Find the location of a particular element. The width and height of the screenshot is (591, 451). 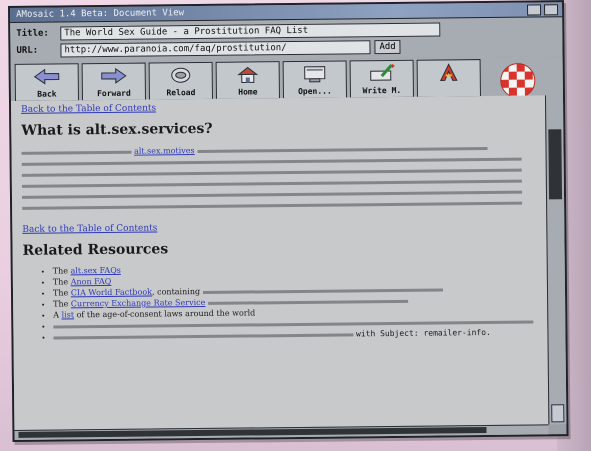

depth-gadget-icon is located at coordinates (534, 10).